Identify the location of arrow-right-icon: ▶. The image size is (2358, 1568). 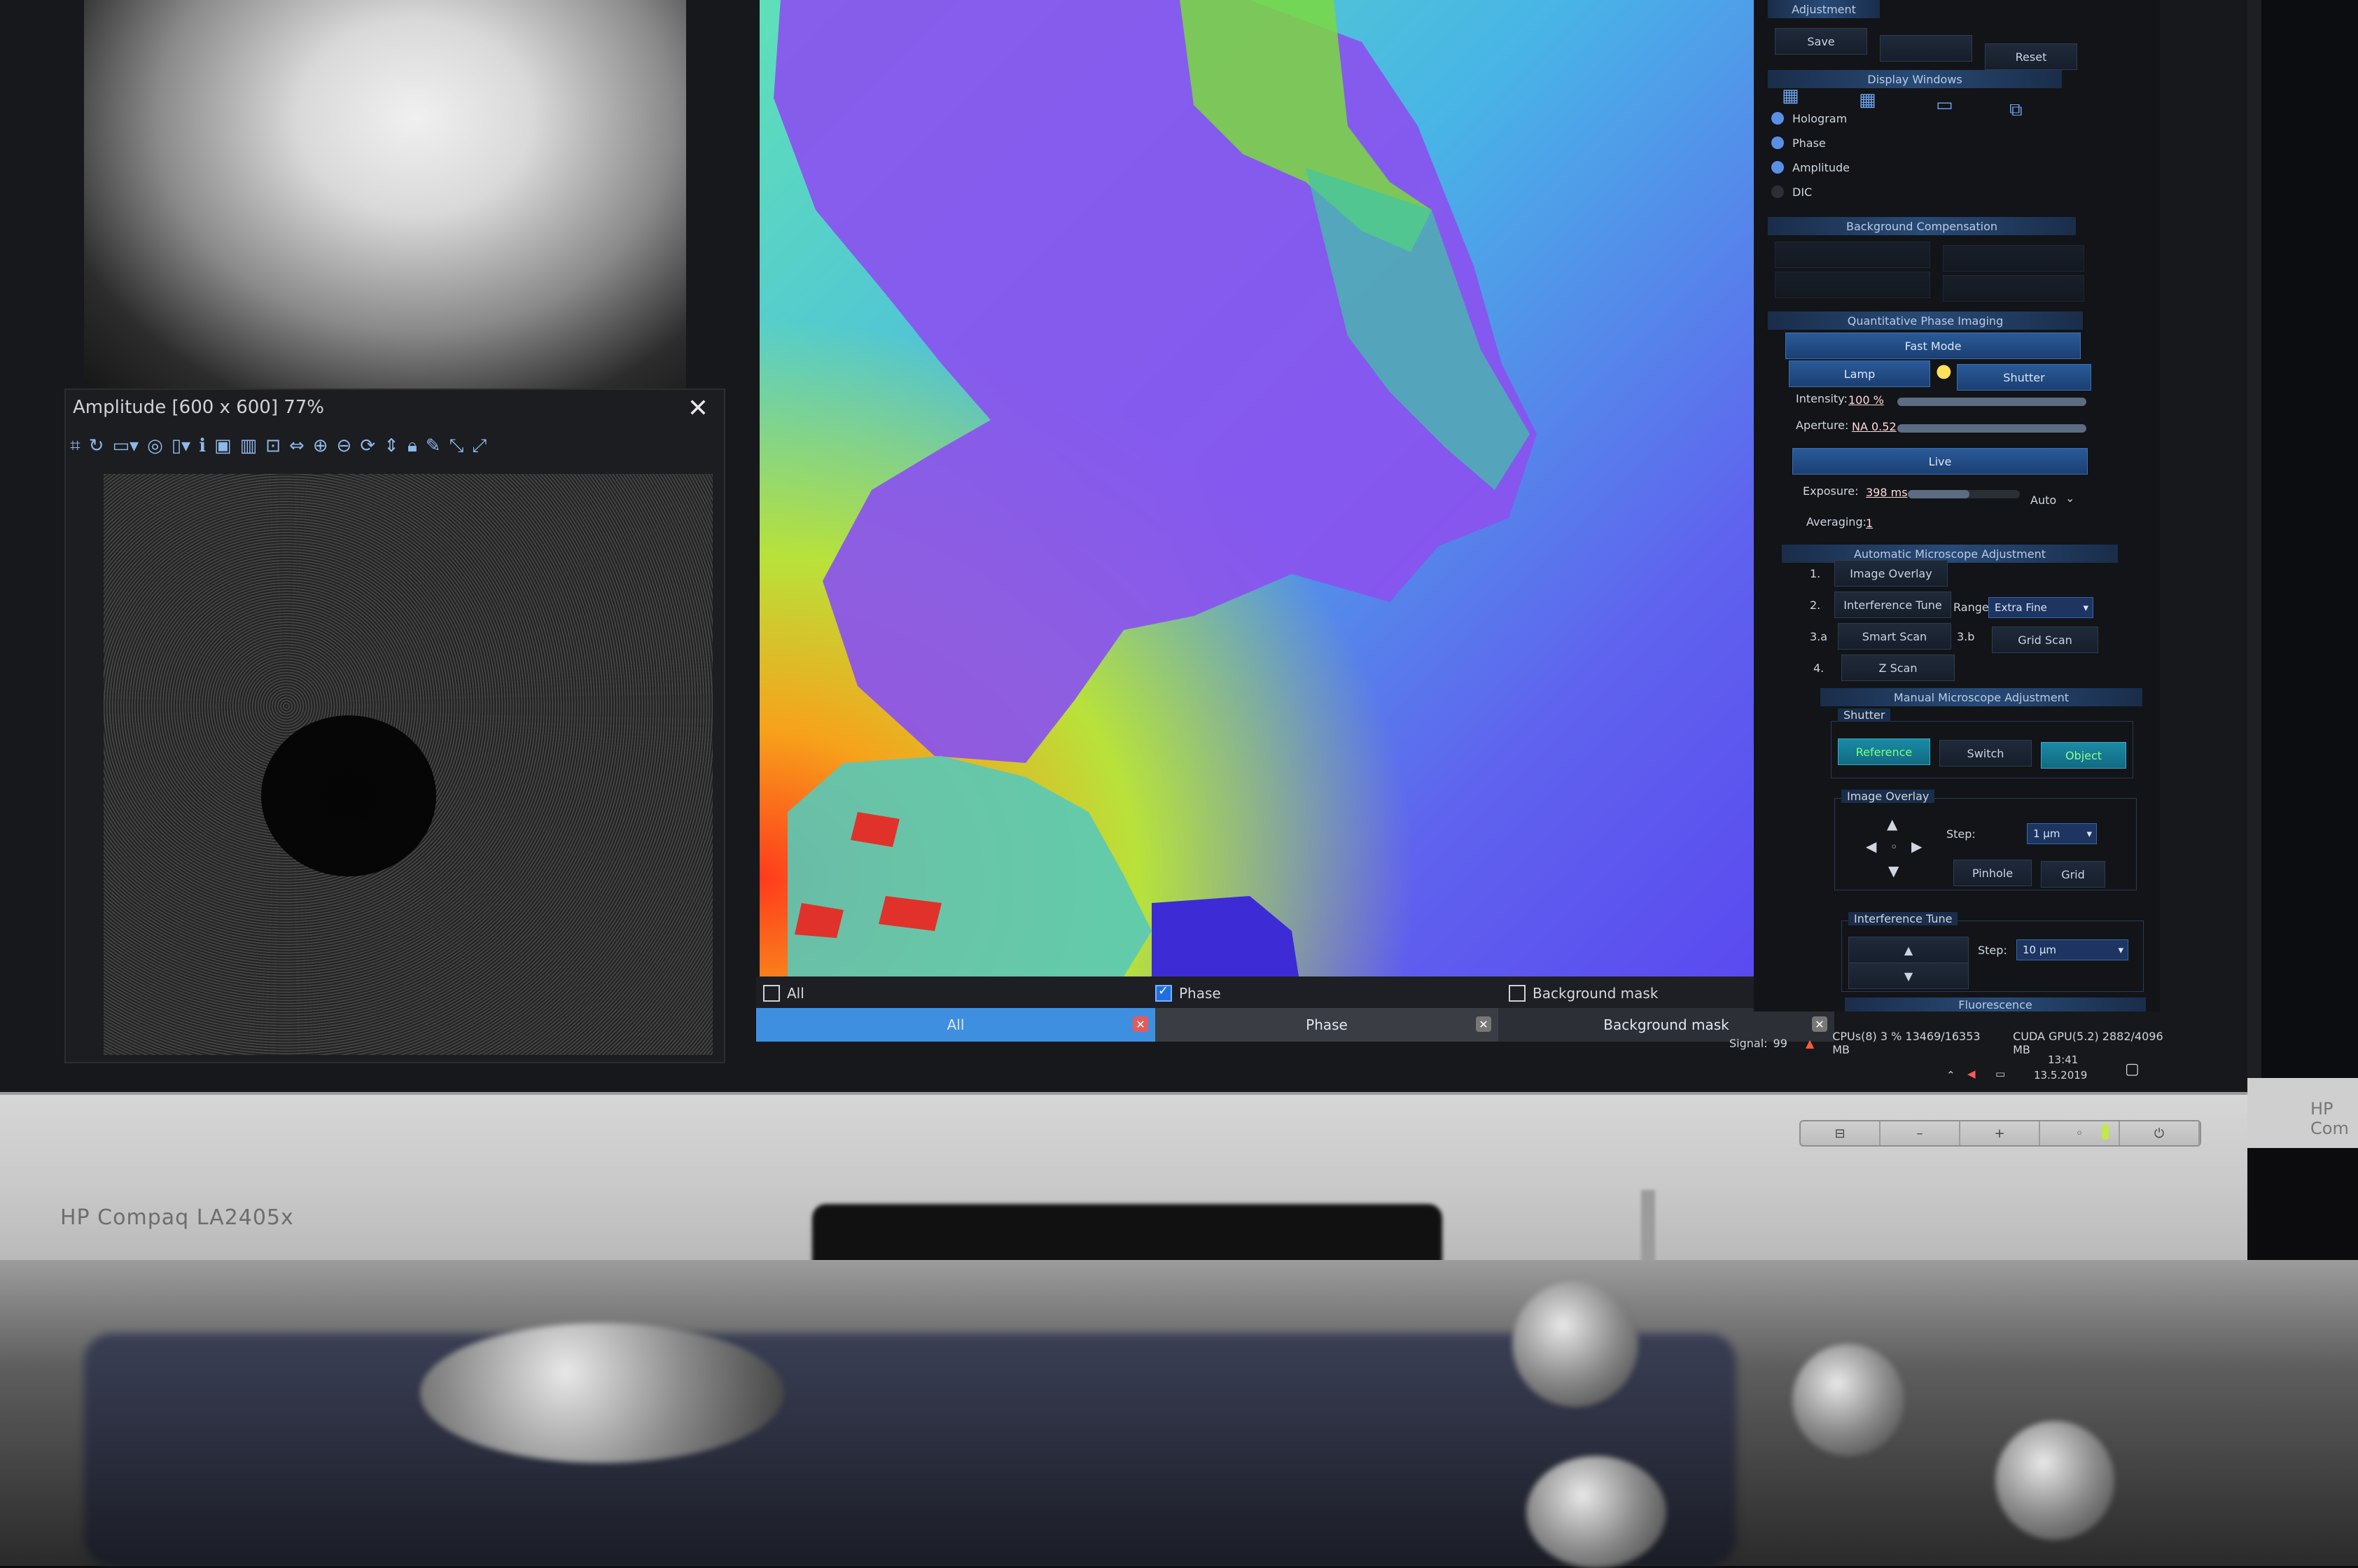
(1917, 846).